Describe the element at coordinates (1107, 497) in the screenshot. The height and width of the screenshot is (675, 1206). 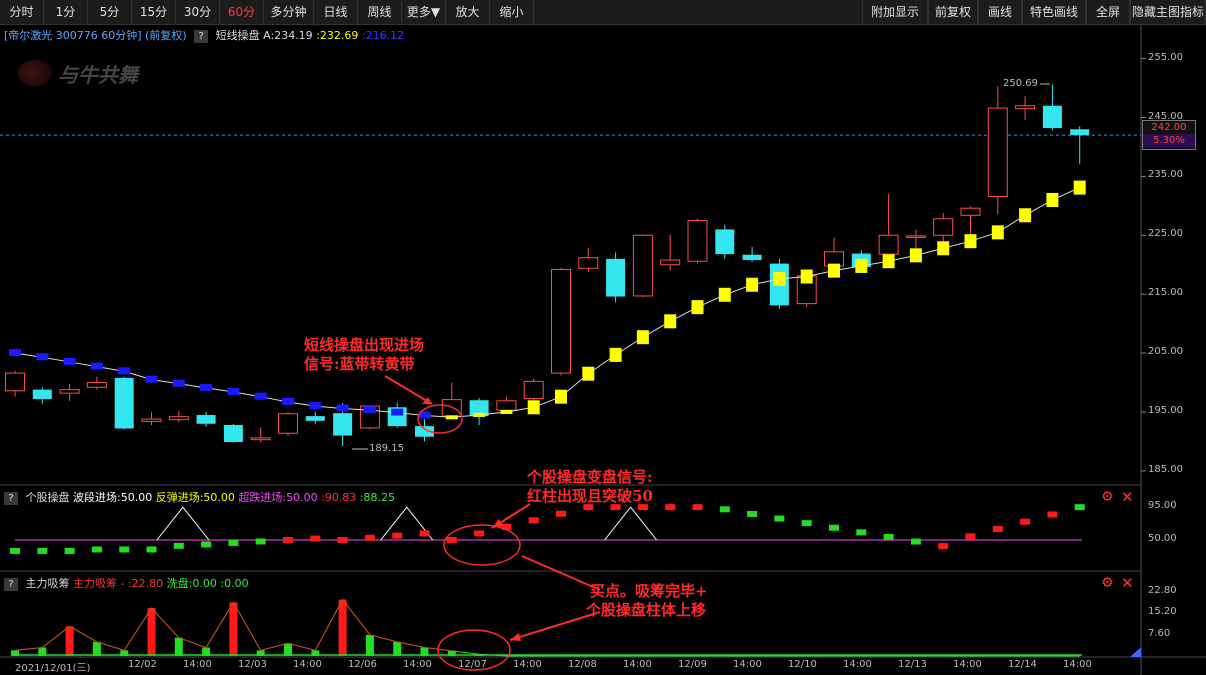
I see `sub1-settings-icon: ⚙` at that location.